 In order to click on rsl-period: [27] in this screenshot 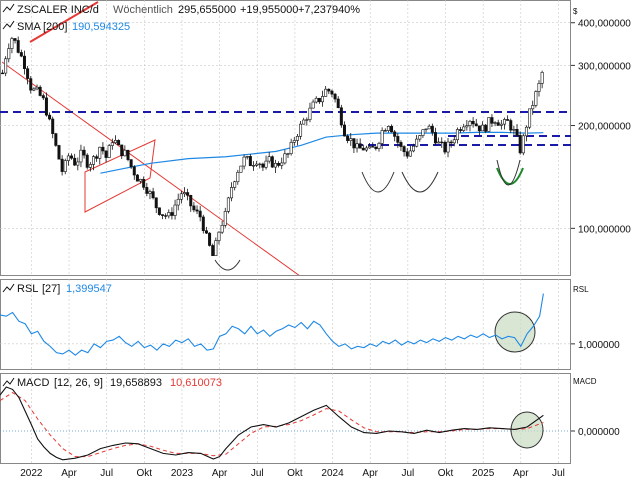, I will do `click(51, 289)`.